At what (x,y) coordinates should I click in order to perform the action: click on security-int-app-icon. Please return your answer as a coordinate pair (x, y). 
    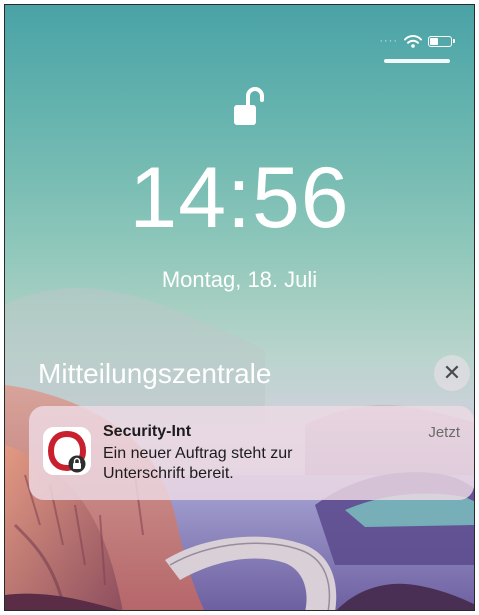
    Looking at the image, I should click on (67, 451).